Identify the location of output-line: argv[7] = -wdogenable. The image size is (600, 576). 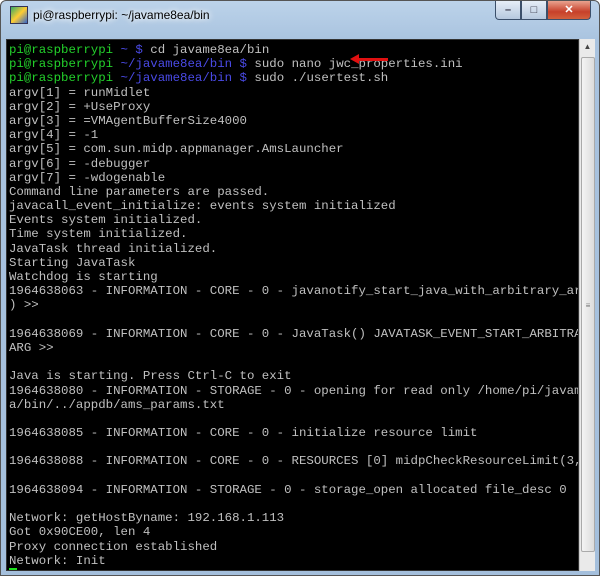
(87, 177).